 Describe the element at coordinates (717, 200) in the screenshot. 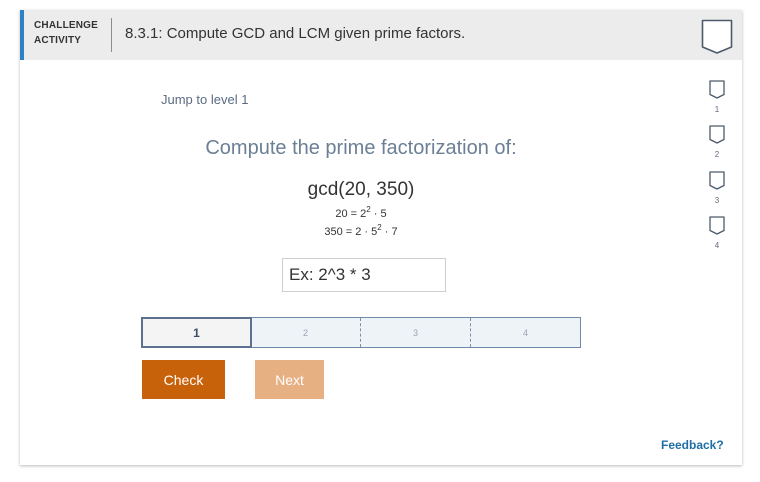

I see `level-3-badge-number: 3` at that location.